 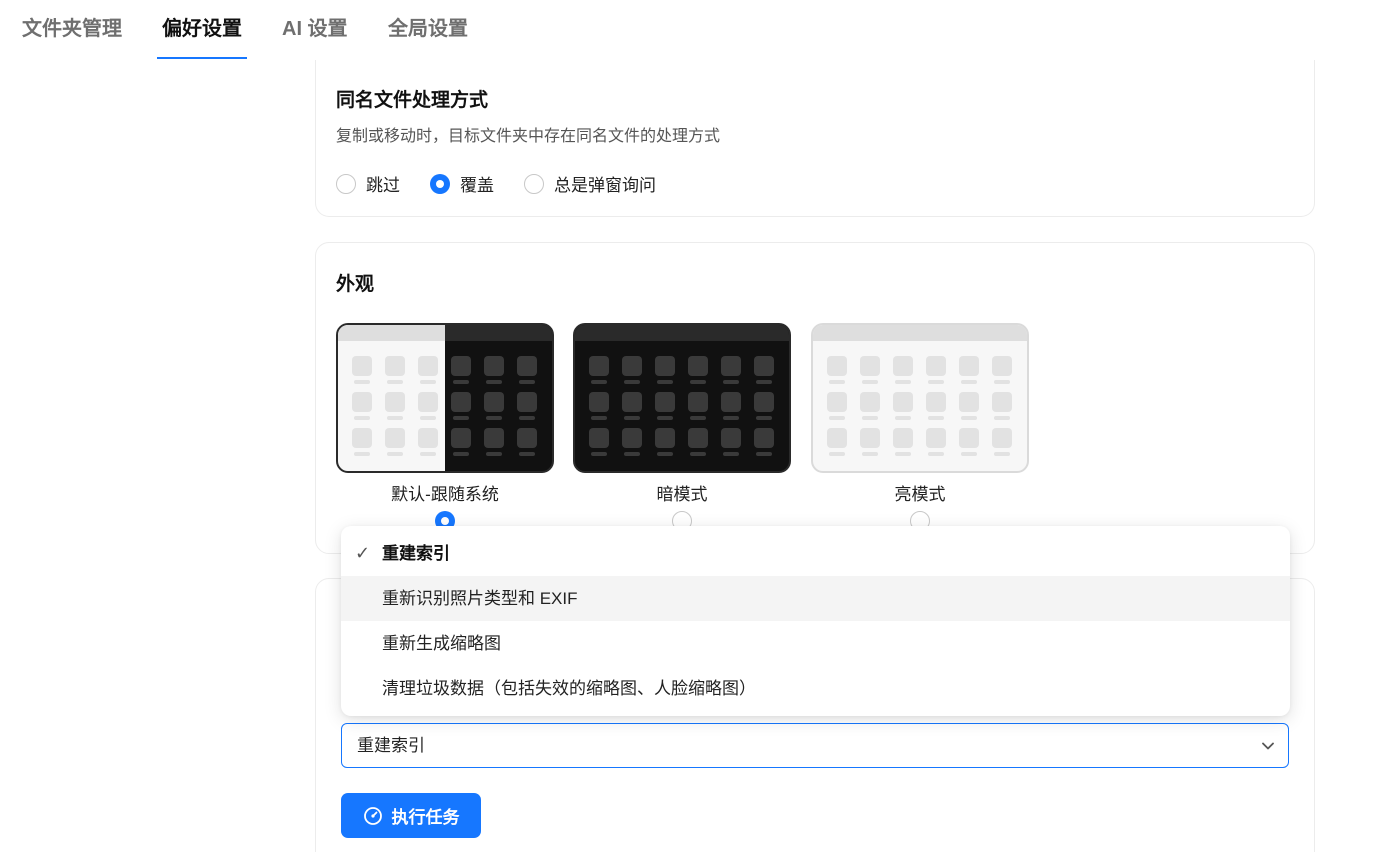 I want to click on appearance-title: 外观, so click(x=355, y=284).